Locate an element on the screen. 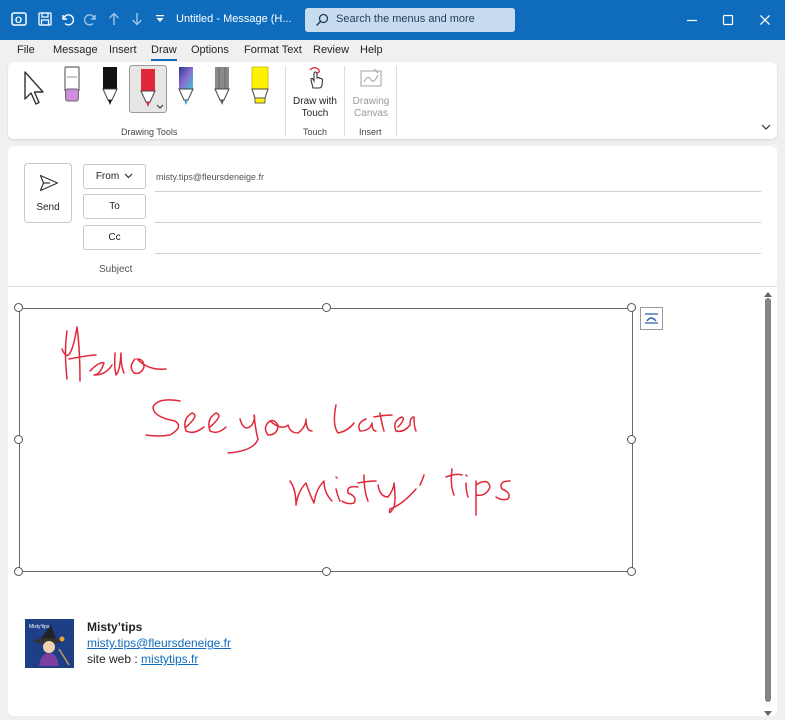  vertical-scrollbar is located at coordinates (768, 502).